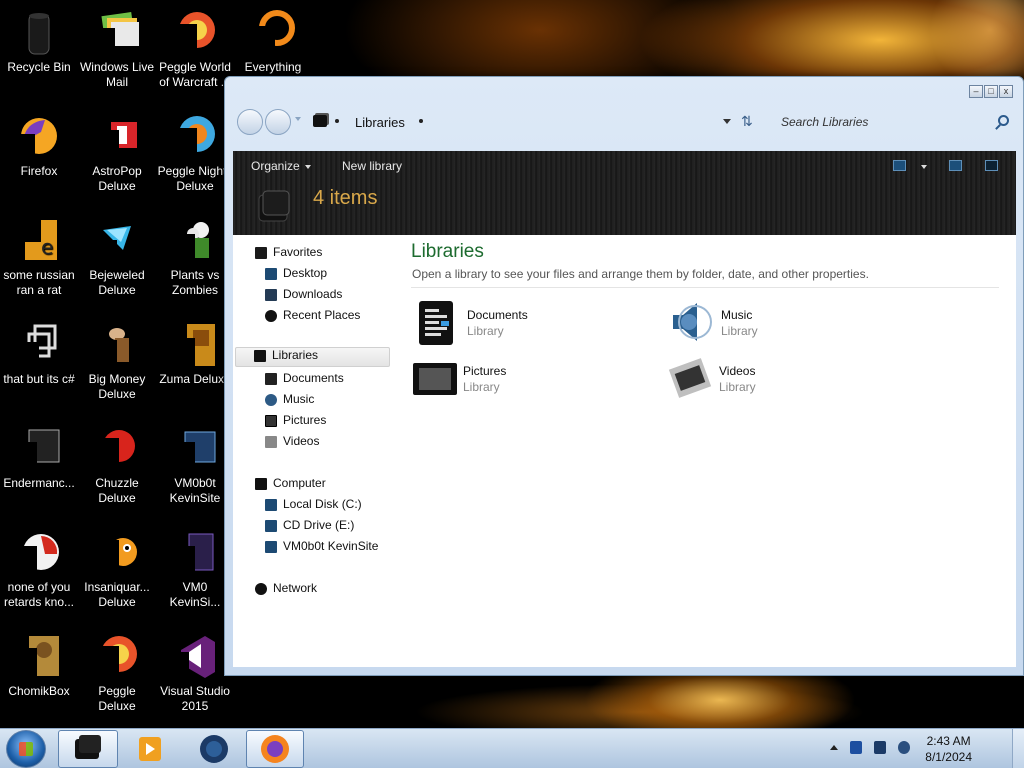 The width and height of the screenshot is (1024, 768). Describe the element at coordinates (313, 507) in the screenshot. I see `nav-item-local-disk: Local Disk (C:)` at that location.